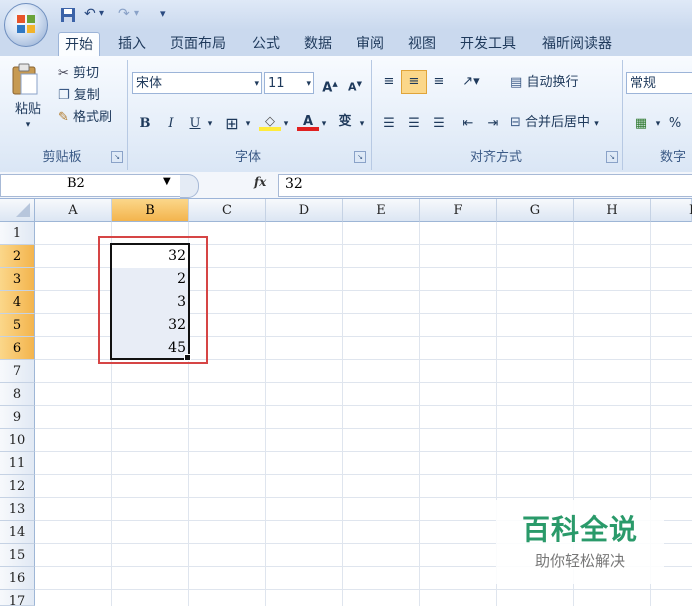 This screenshot has height=613, width=692. I want to click on format-painter-button: ✎ 格式刷, so click(85, 118).